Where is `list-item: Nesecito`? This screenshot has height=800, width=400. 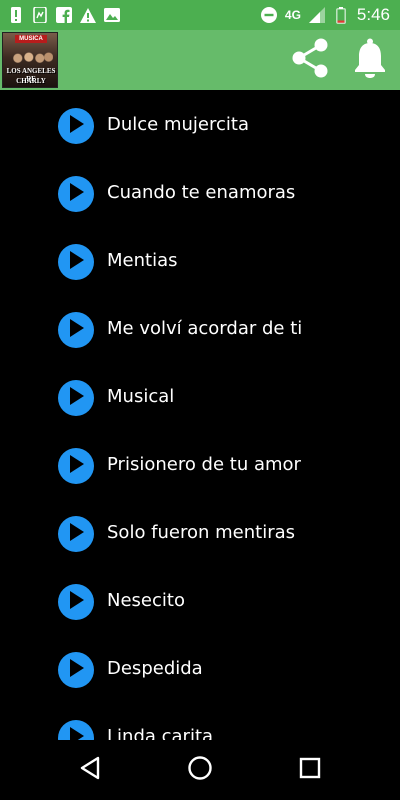
list-item: Nesecito is located at coordinates (200, 602).